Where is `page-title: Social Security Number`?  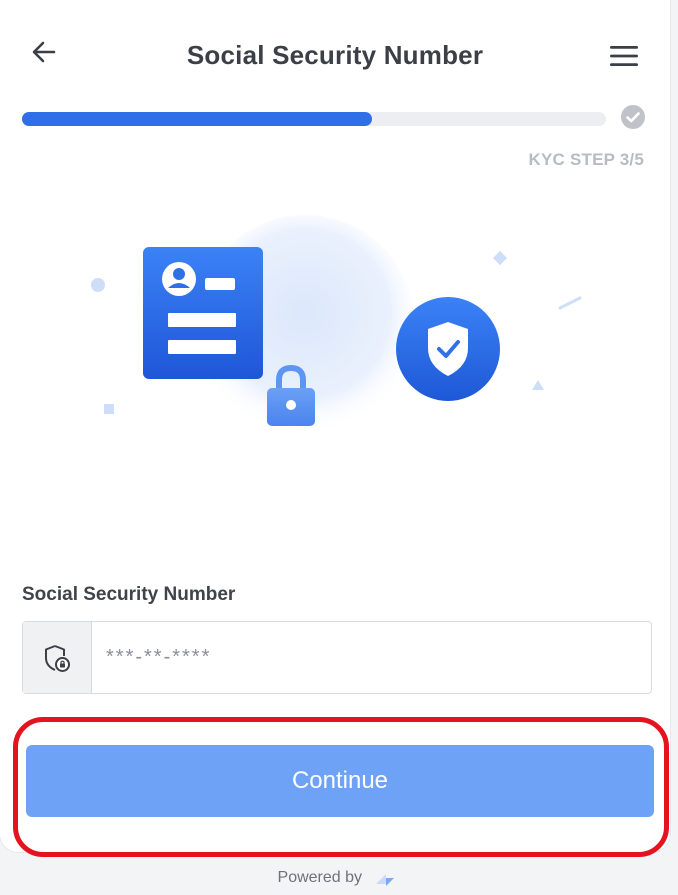
page-title: Social Security Number is located at coordinates (335, 55).